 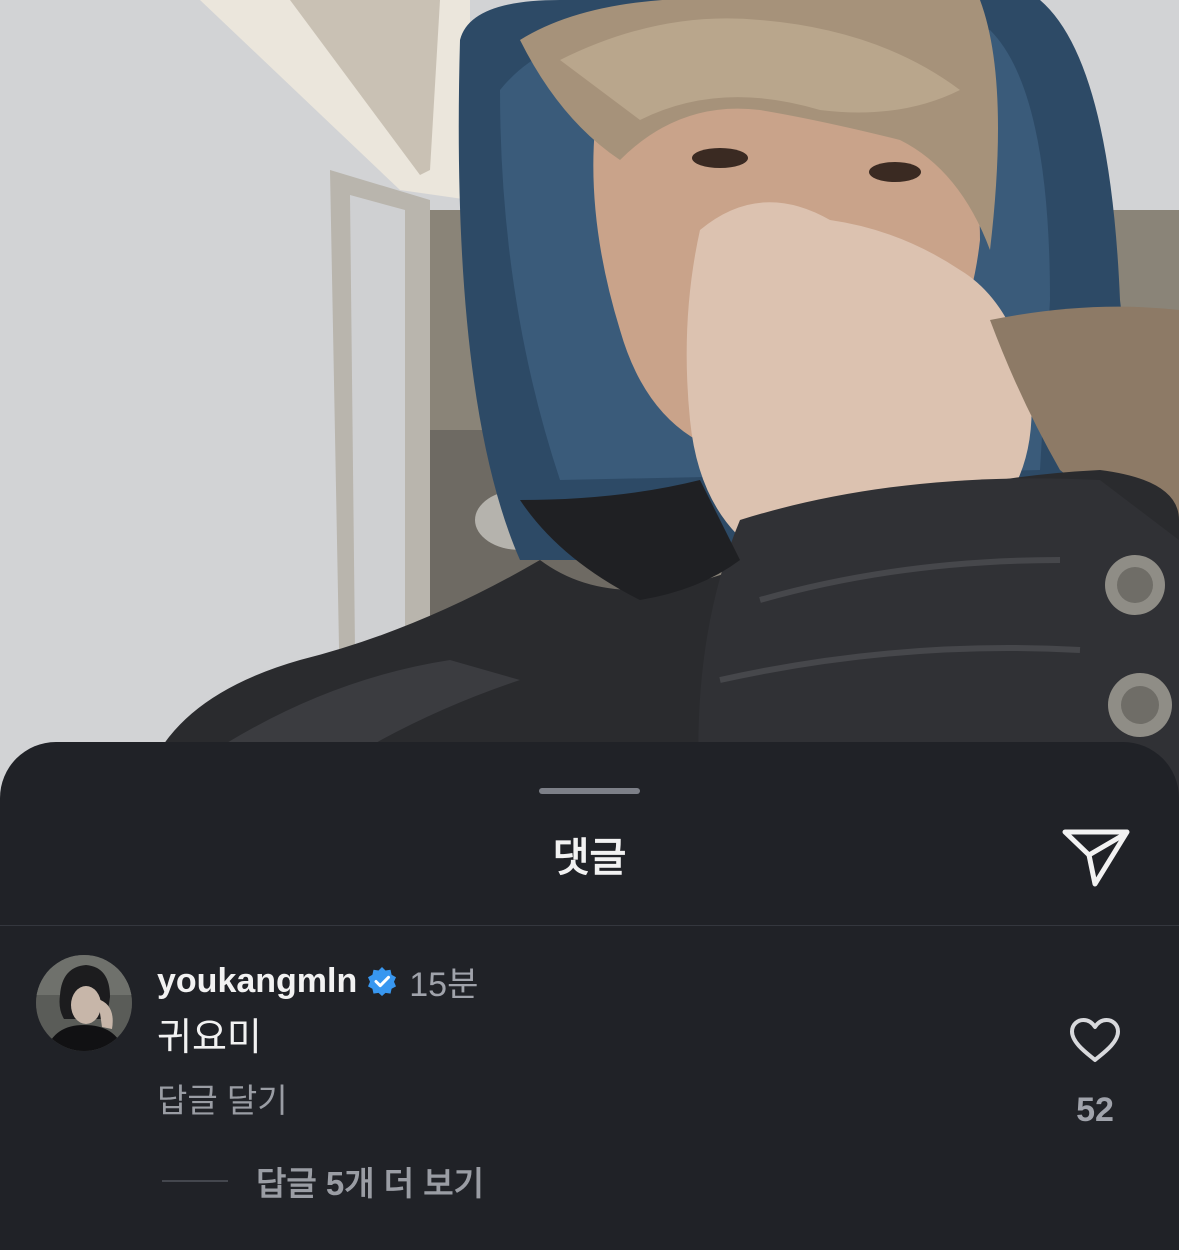 I want to click on heart-outline-icon, so click(x=1095, y=1040).